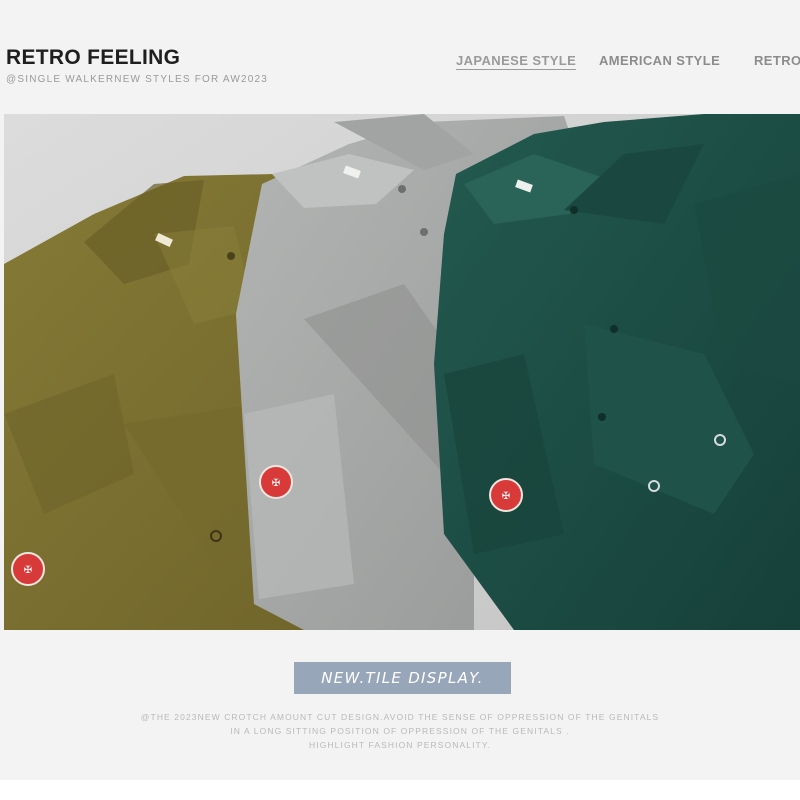  Describe the element at coordinates (400, 61) in the screenshot. I see `style-nav: JAPANESE STYLE AMERICAN STYLE RETRO` at that location.